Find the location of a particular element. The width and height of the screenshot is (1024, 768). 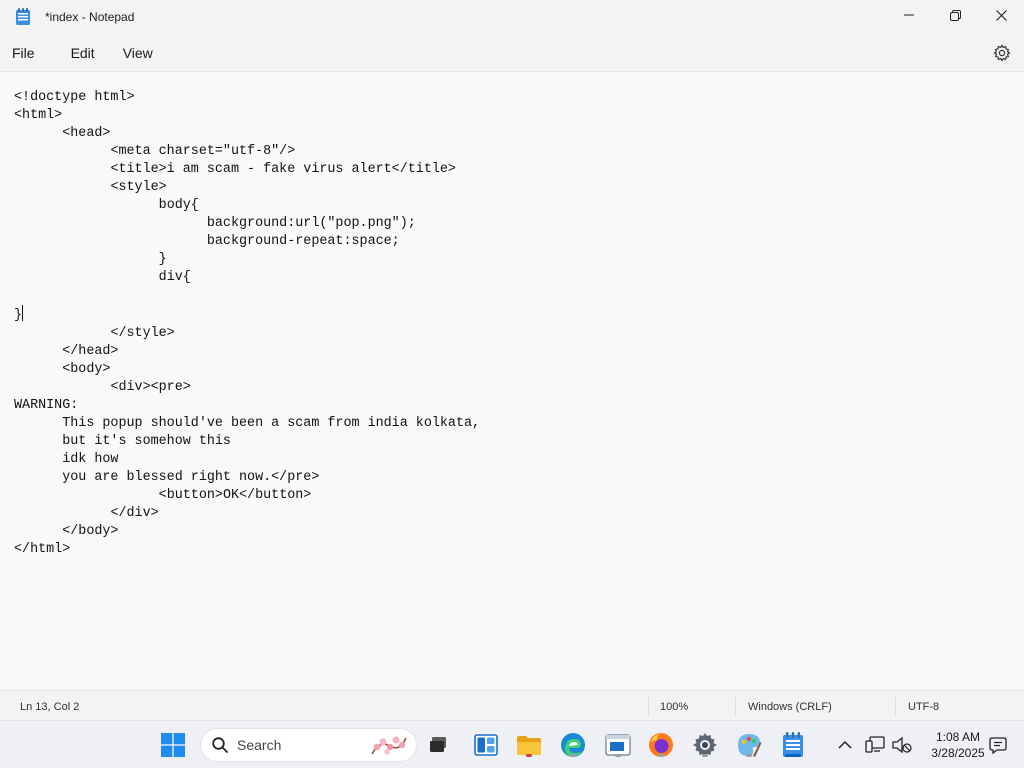

search-placeholder: Search is located at coordinates (259, 745).